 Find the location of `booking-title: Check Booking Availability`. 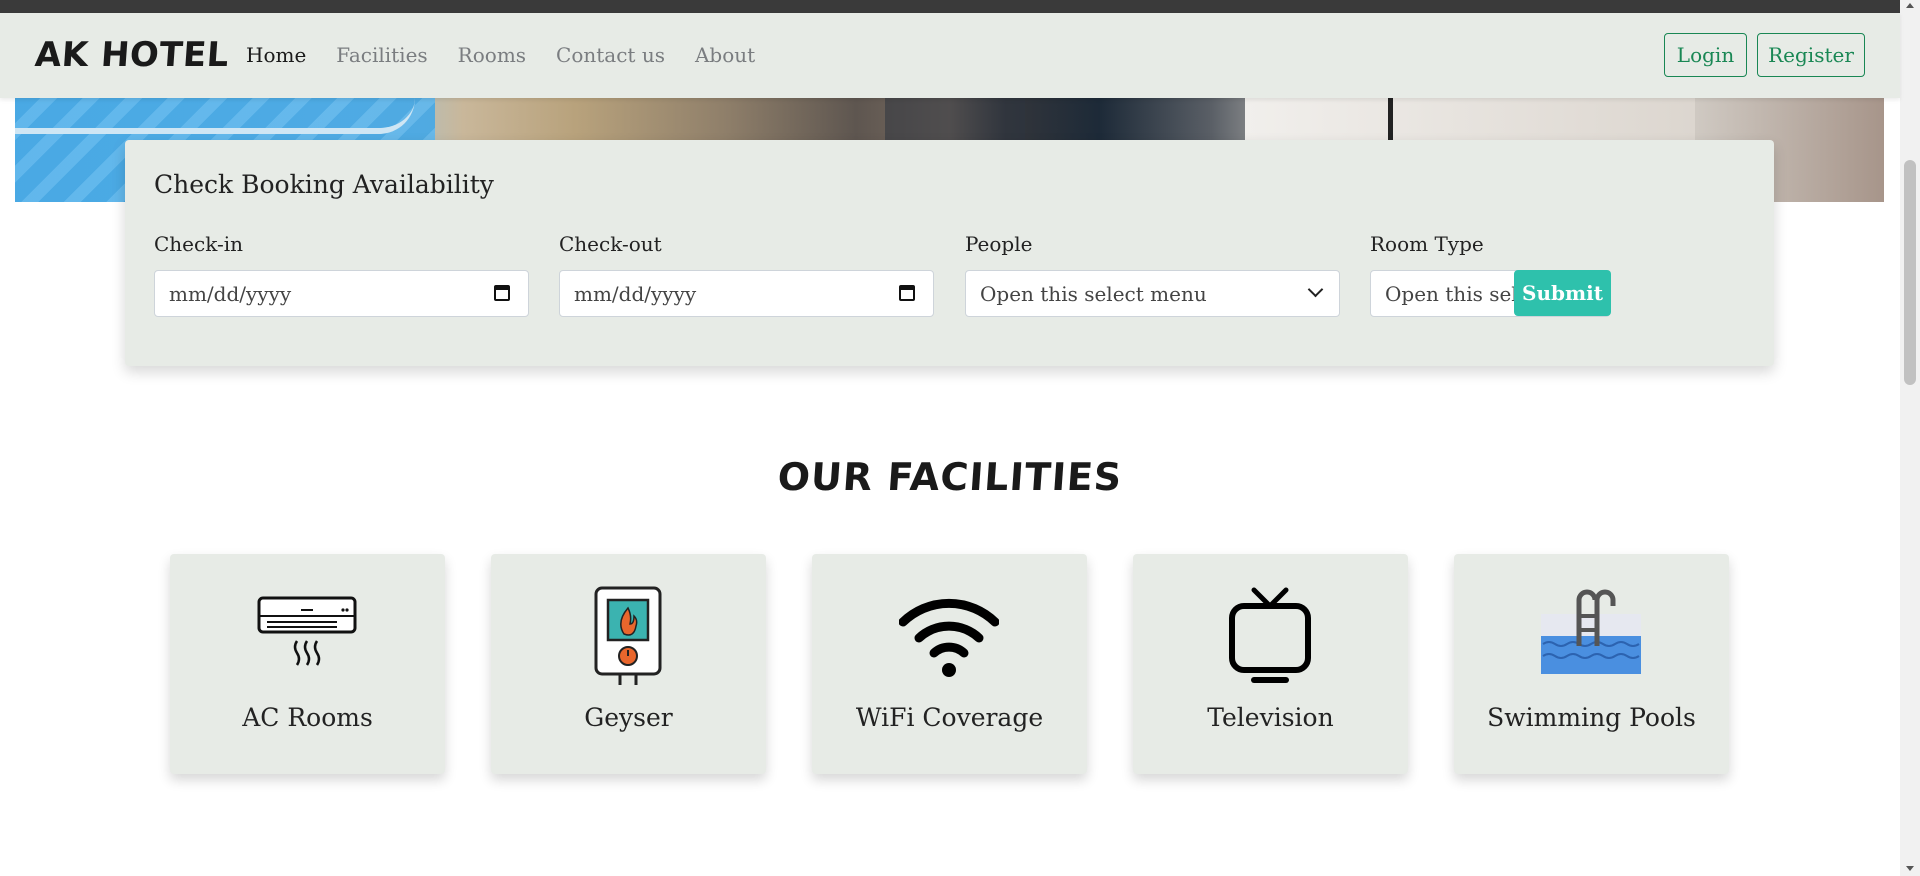

booking-title: Check Booking Availability is located at coordinates (324, 184).